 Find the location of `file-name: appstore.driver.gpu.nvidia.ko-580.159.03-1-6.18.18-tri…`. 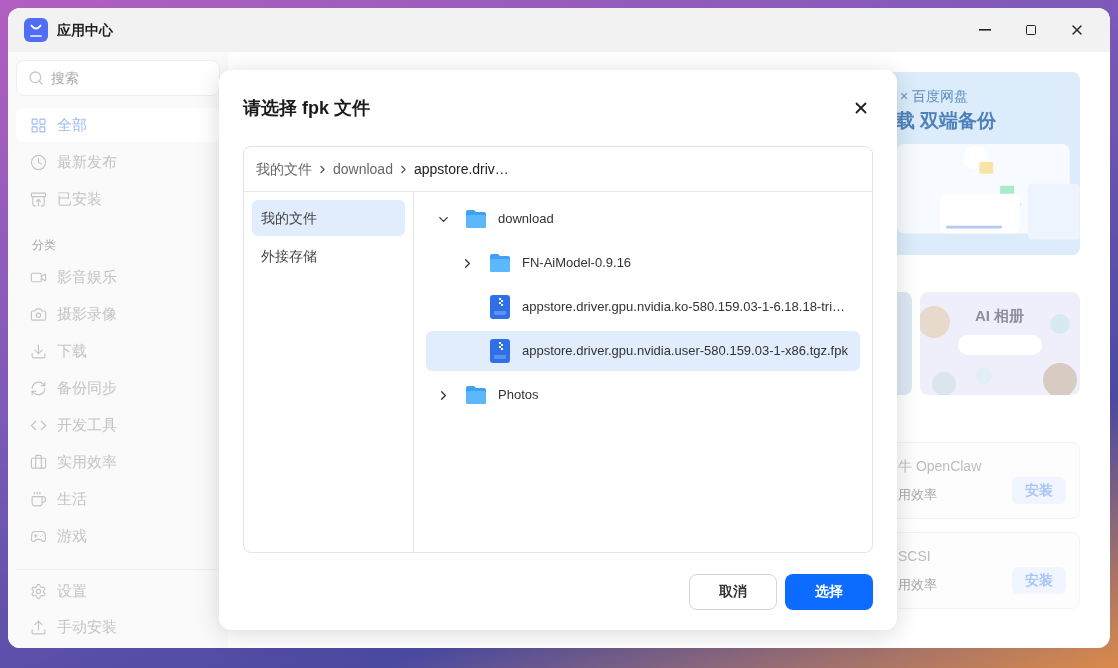

file-name: appstore.driver.gpu.nvidia.ko-580.159.03-1-6.18.18-tri… is located at coordinates (684, 307).